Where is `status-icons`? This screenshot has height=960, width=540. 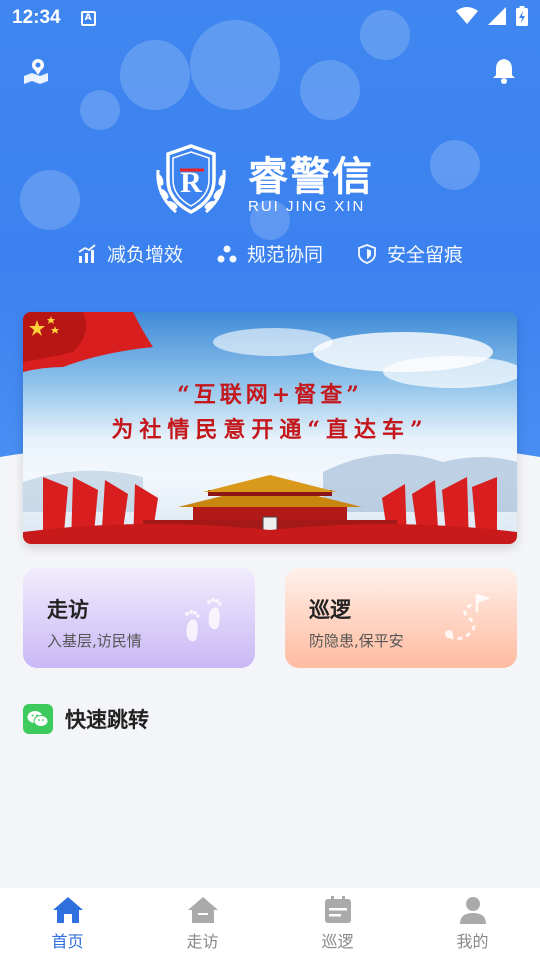
status-icons is located at coordinates (492, 16).